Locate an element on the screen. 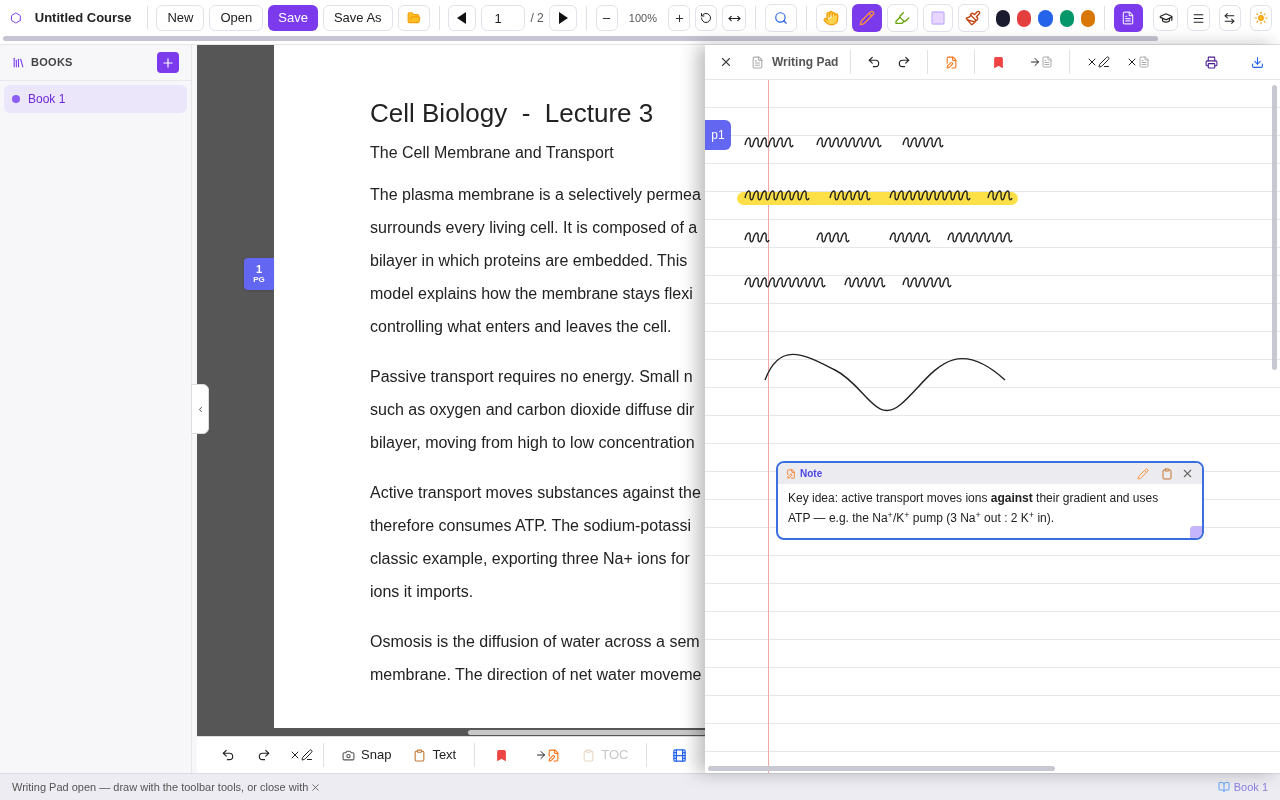 The image size is (1280, 800). pencil-icon is located at coordinates (866, 18).